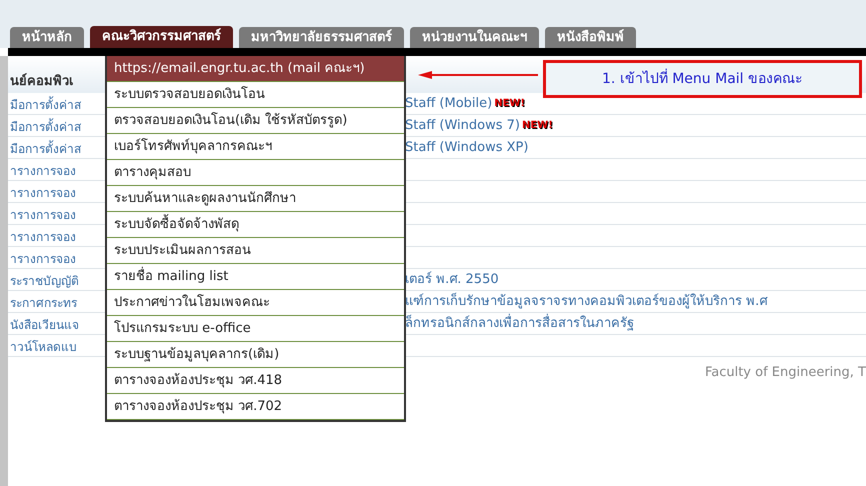 The width and height of the screenshot is (866, 486). Describe the element at coordinates (321, 37) in the screenshot. I see `nav-tab: มหาวิทยาลัยธรรมศาสตร์` at that location.